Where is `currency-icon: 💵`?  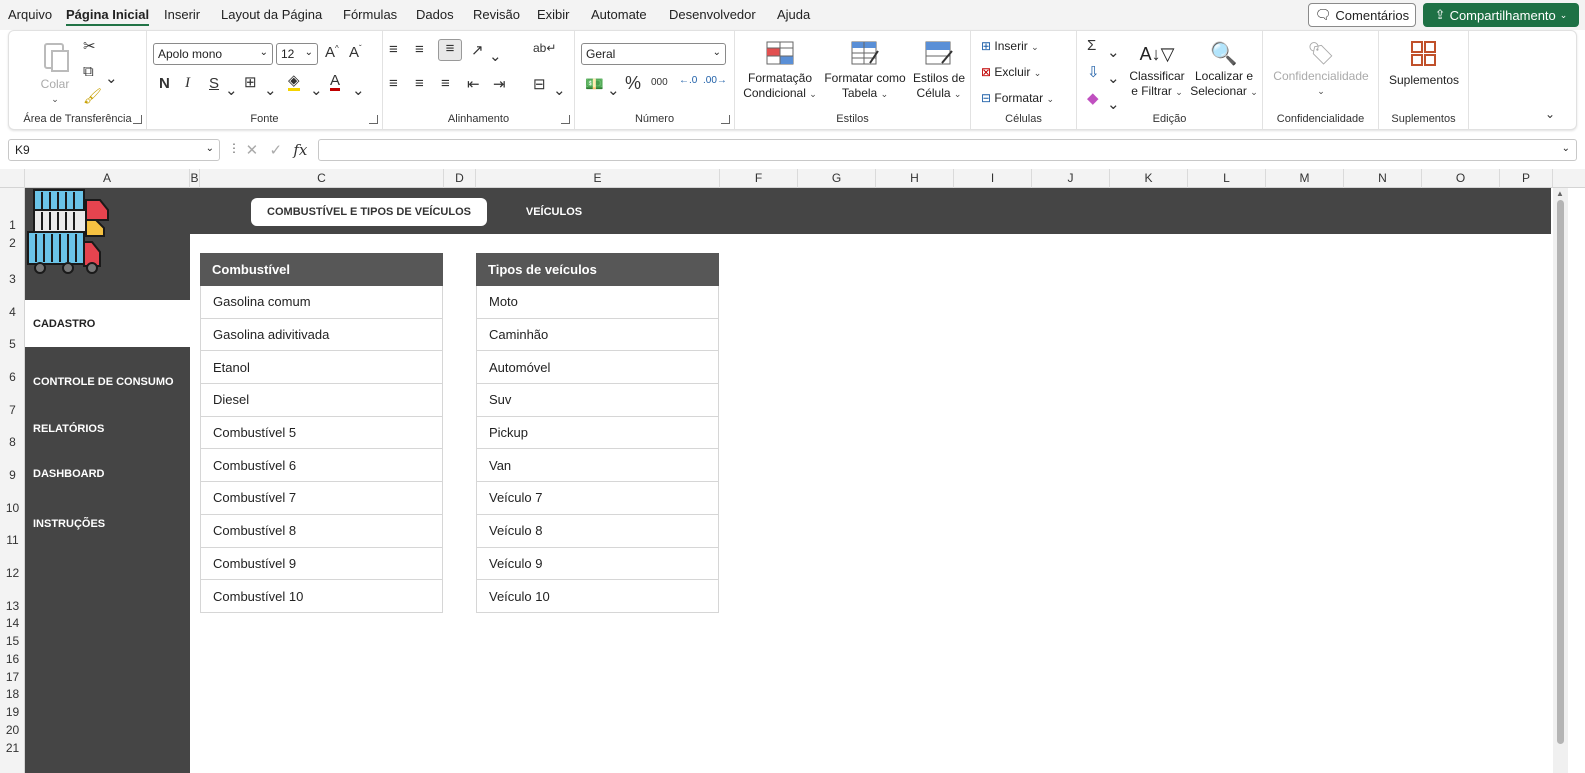 currency-icon: 💵 is located at coordinates (594, 84).